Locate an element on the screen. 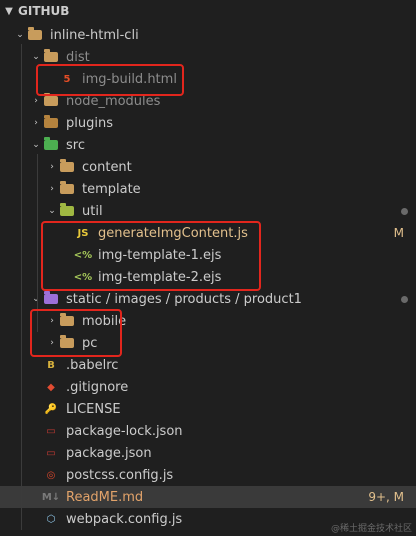 This screenshot has height=536, width=416. tree-file-item: M↓ ReadME.md 9+, M is located at coordinates (208, 497).